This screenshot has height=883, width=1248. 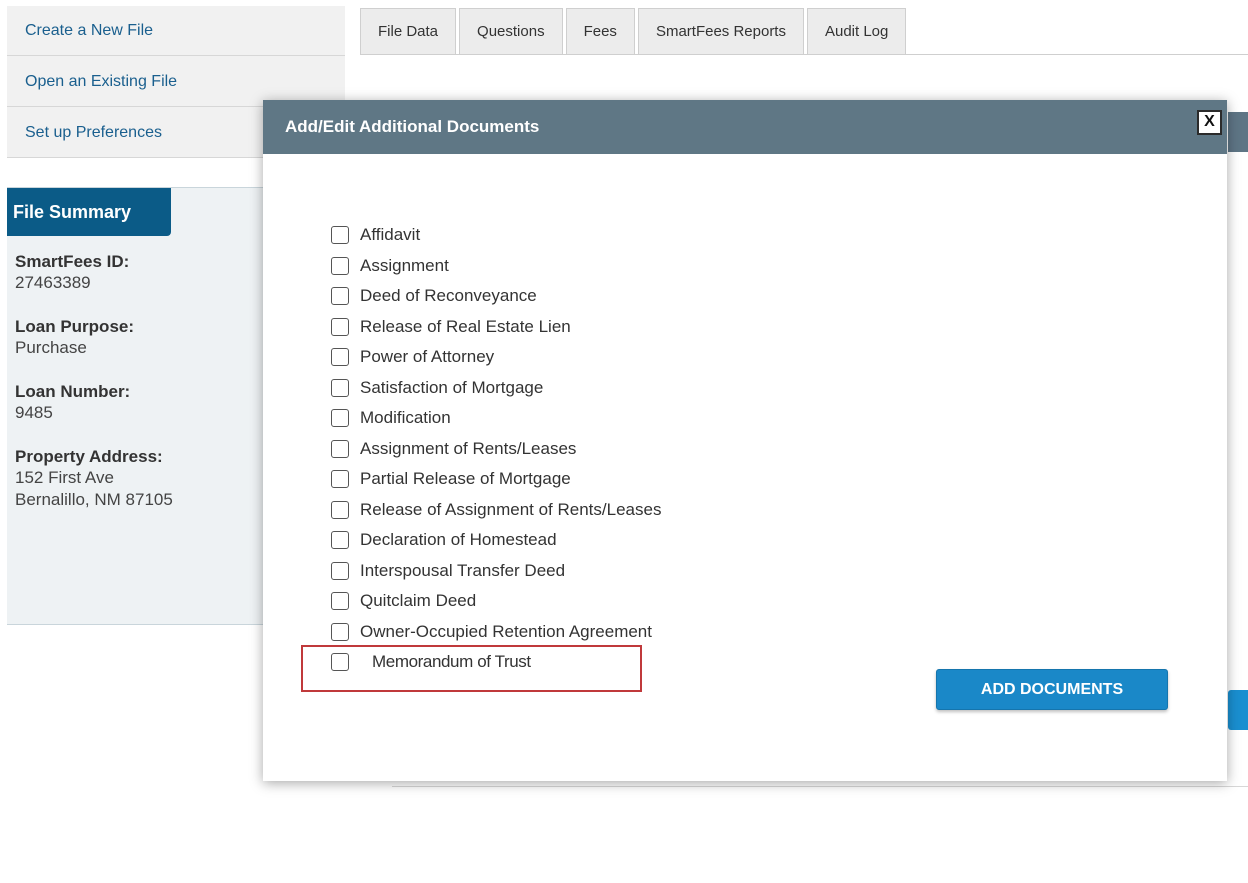 What do you see at coordinates (720, 31) in the screenshot?
I see `tab-smartfees-reports: SmartFees Reports` at bounding box center [720, 31].